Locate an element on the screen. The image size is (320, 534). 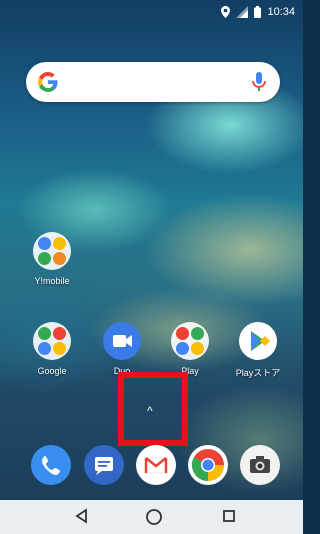
play-store-icon is located at coordinates (258, 341).